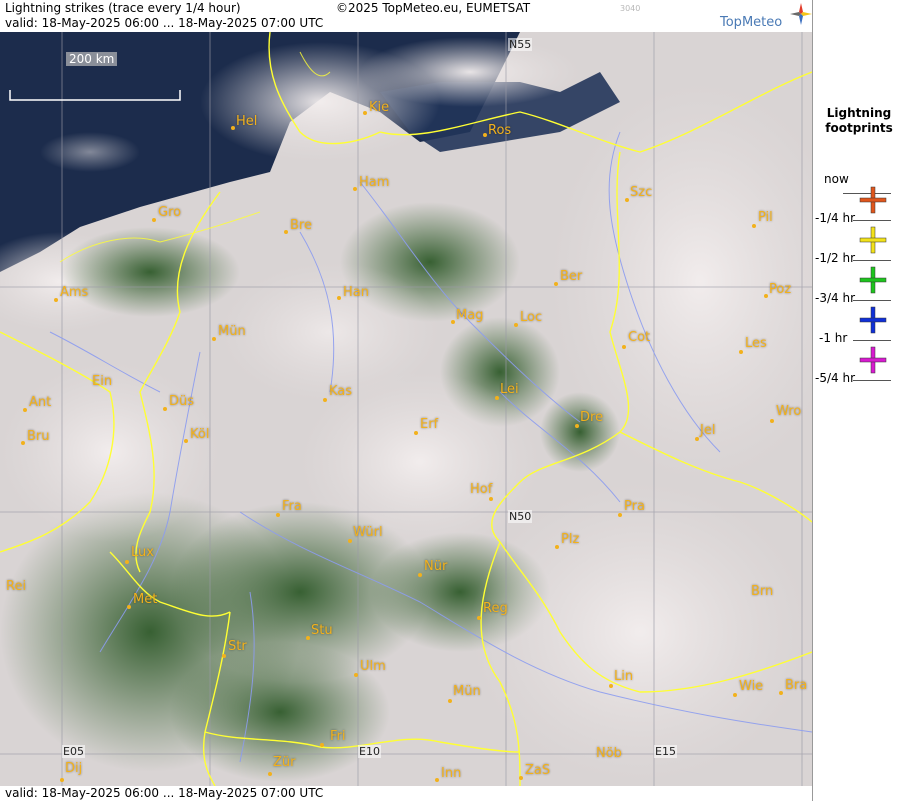 Image resolution: width=904 pixels, height=801 pixels. I want to click on legend-label-30m: -1/2 hr, so click(835, 258).